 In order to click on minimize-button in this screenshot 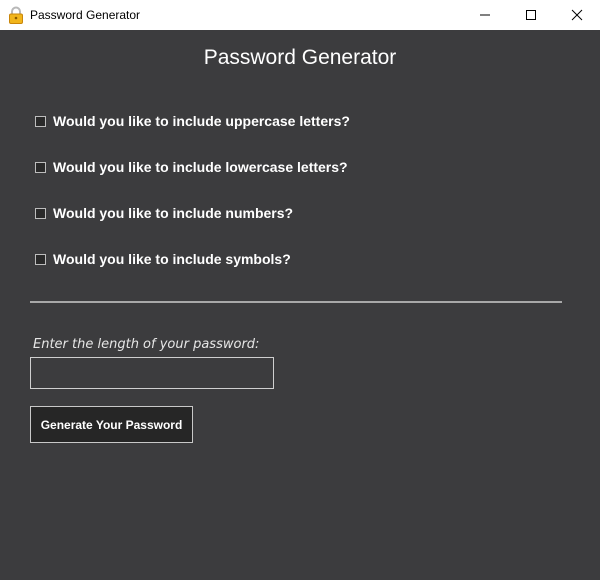, I will do `click(485, 15)`.